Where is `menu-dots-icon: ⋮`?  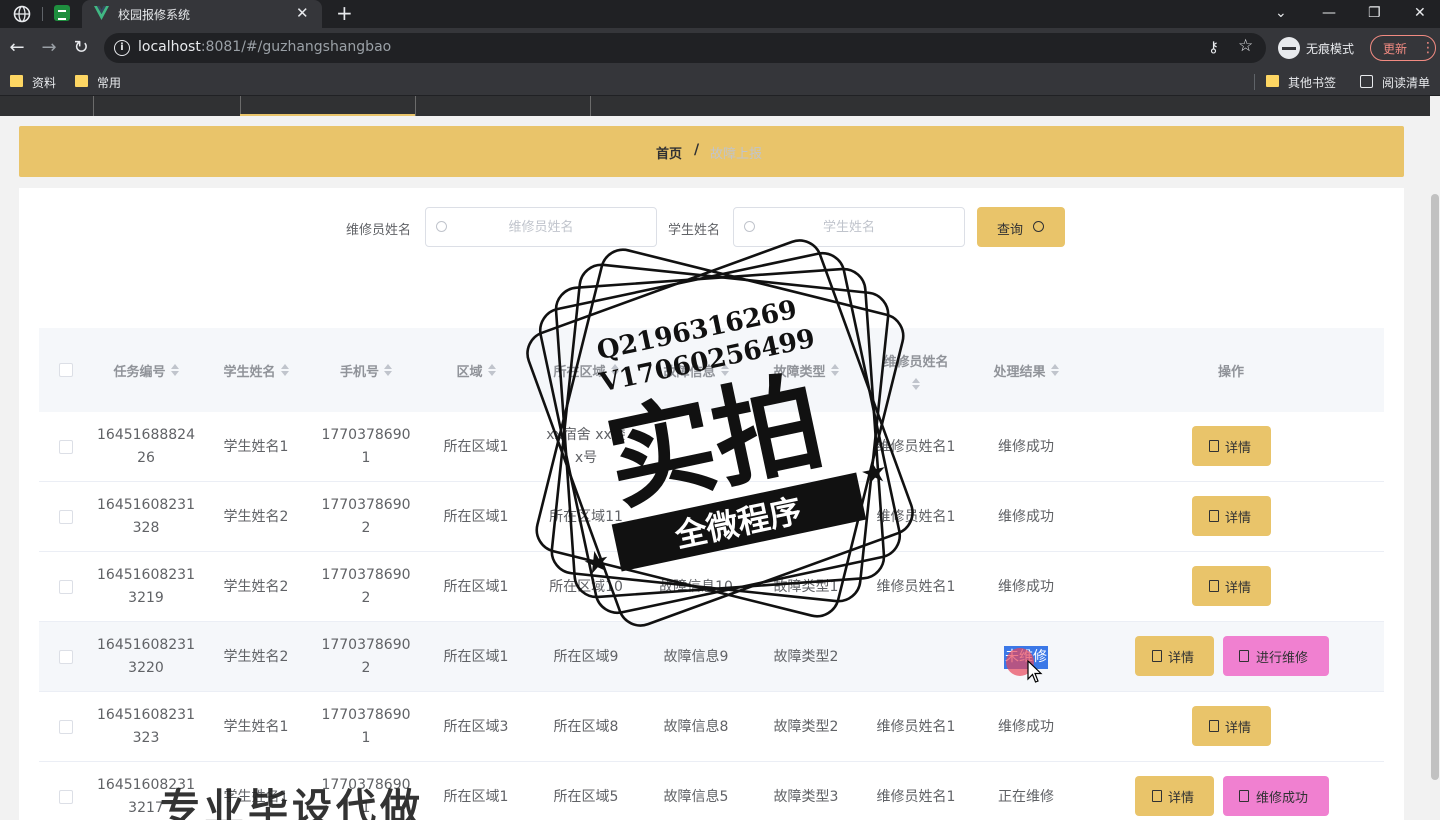 menu-dots-icon: ⋮ is located at coordinates (1428, 48).